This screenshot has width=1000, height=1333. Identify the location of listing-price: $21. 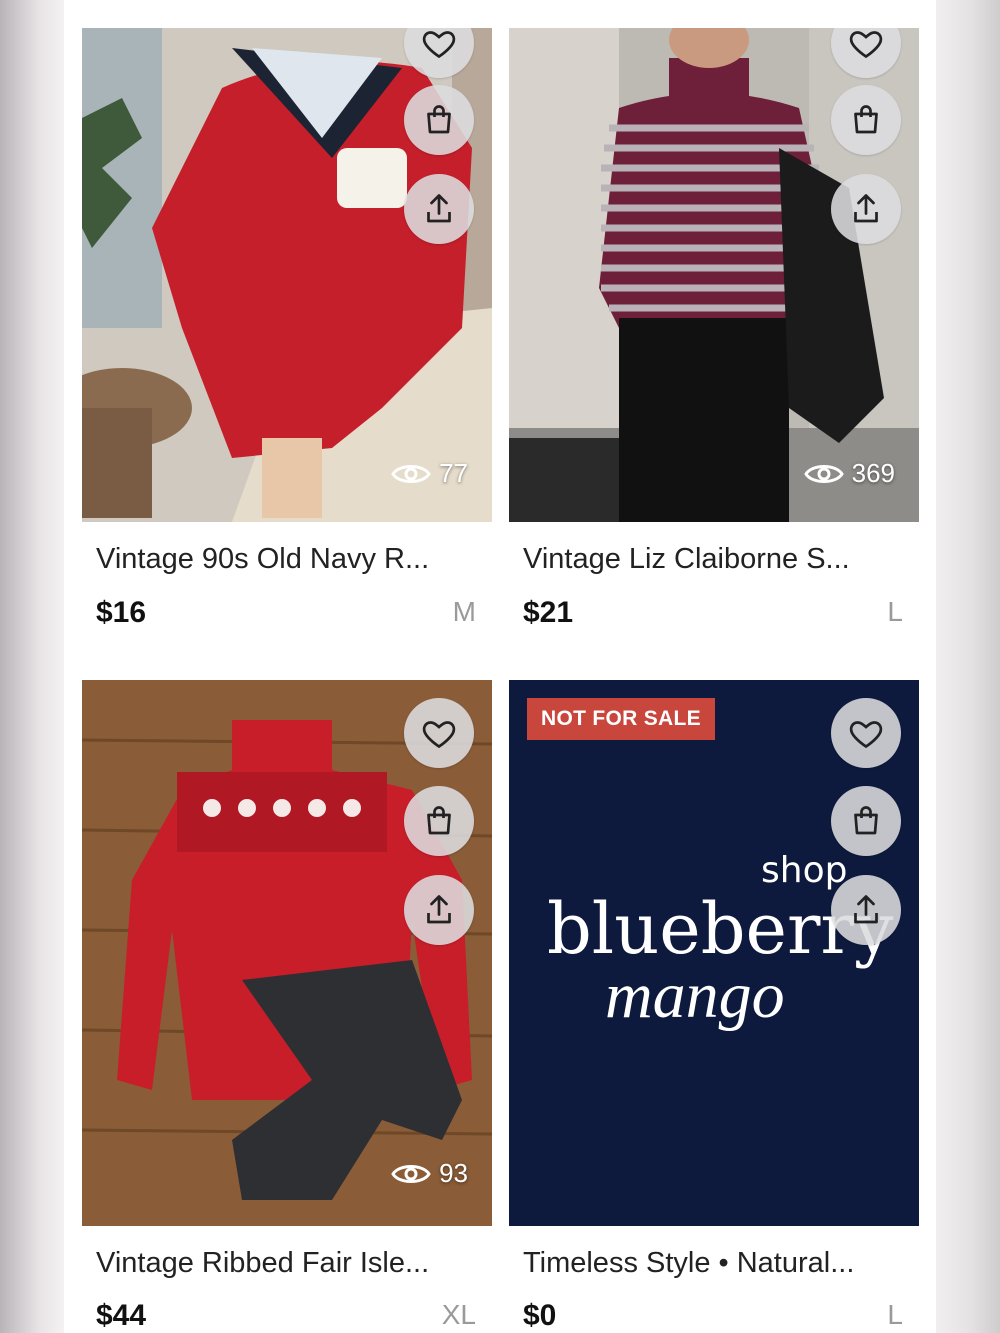
(548, 612).